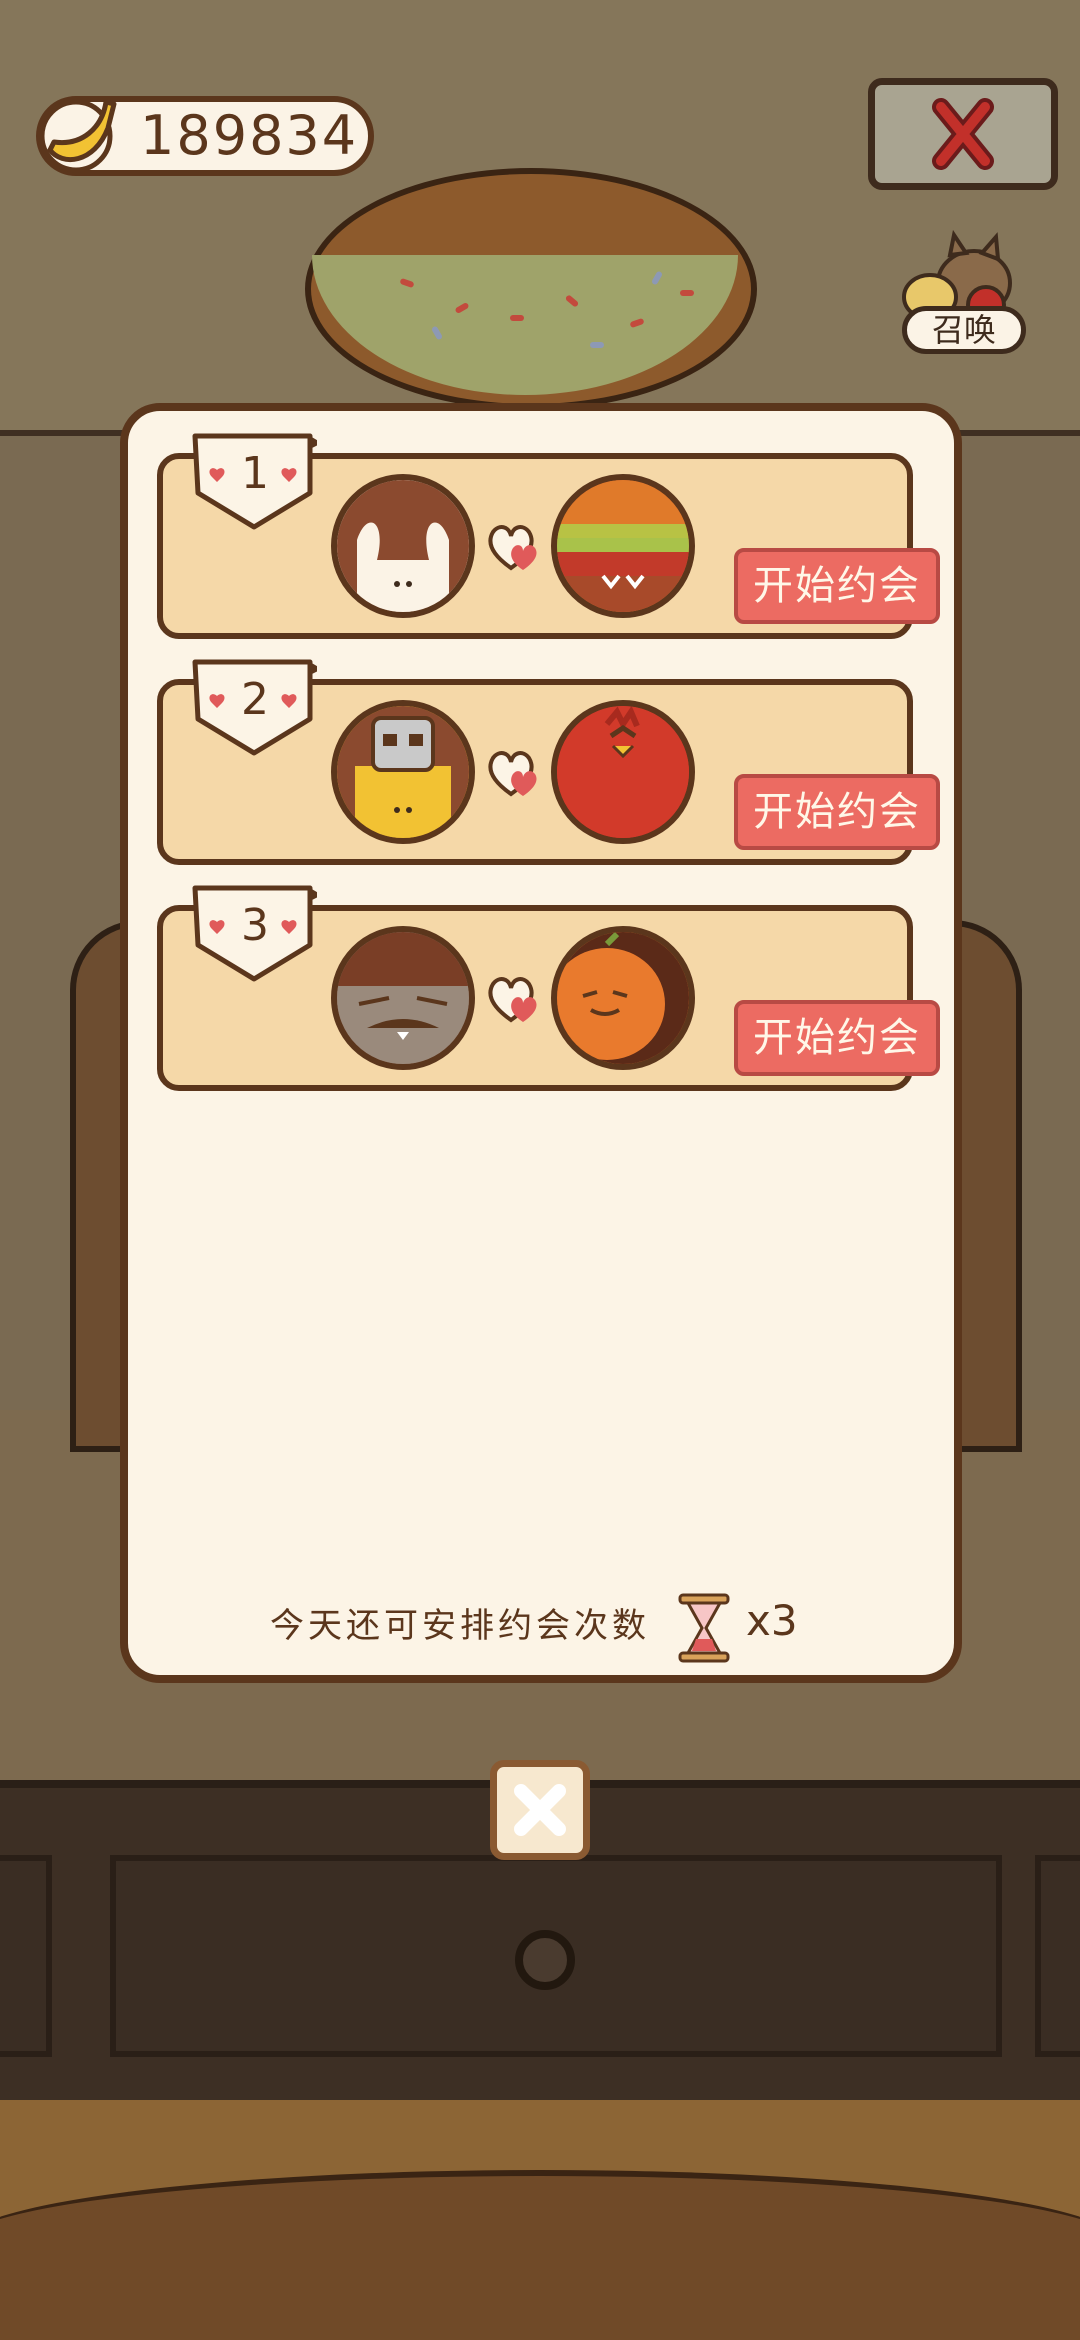  Describe the element at coordinates (704, 1628) in the screenshot. I see `hourglass-icon` at that location.